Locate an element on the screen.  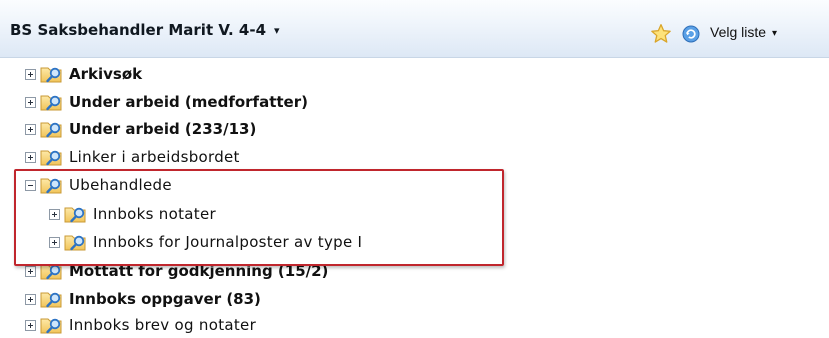
tree-item-innboks-oppgaver: Innboks oppgaver (83) is located at coordinates (143, 299).